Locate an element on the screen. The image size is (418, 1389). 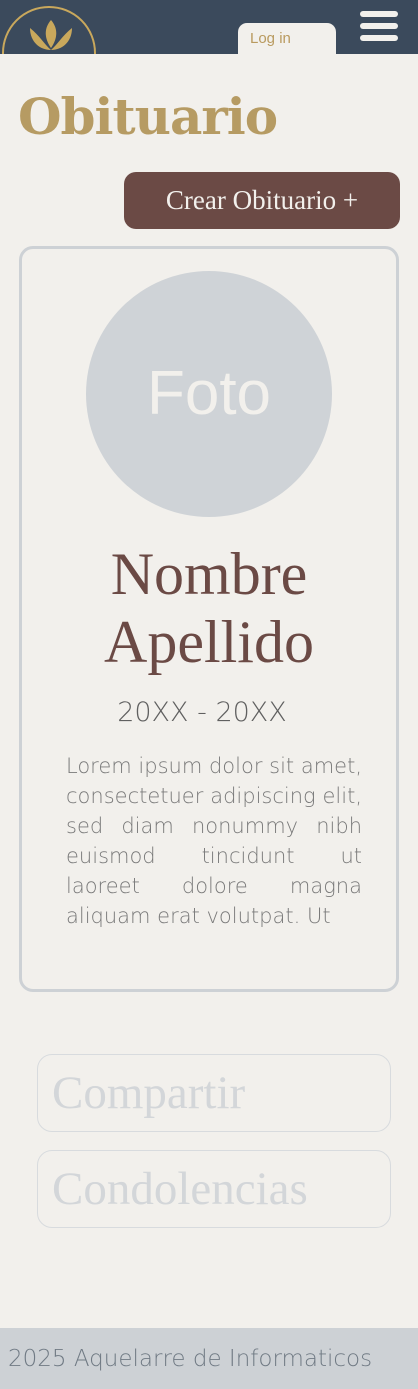
logo is located at coordinates (49, 30).